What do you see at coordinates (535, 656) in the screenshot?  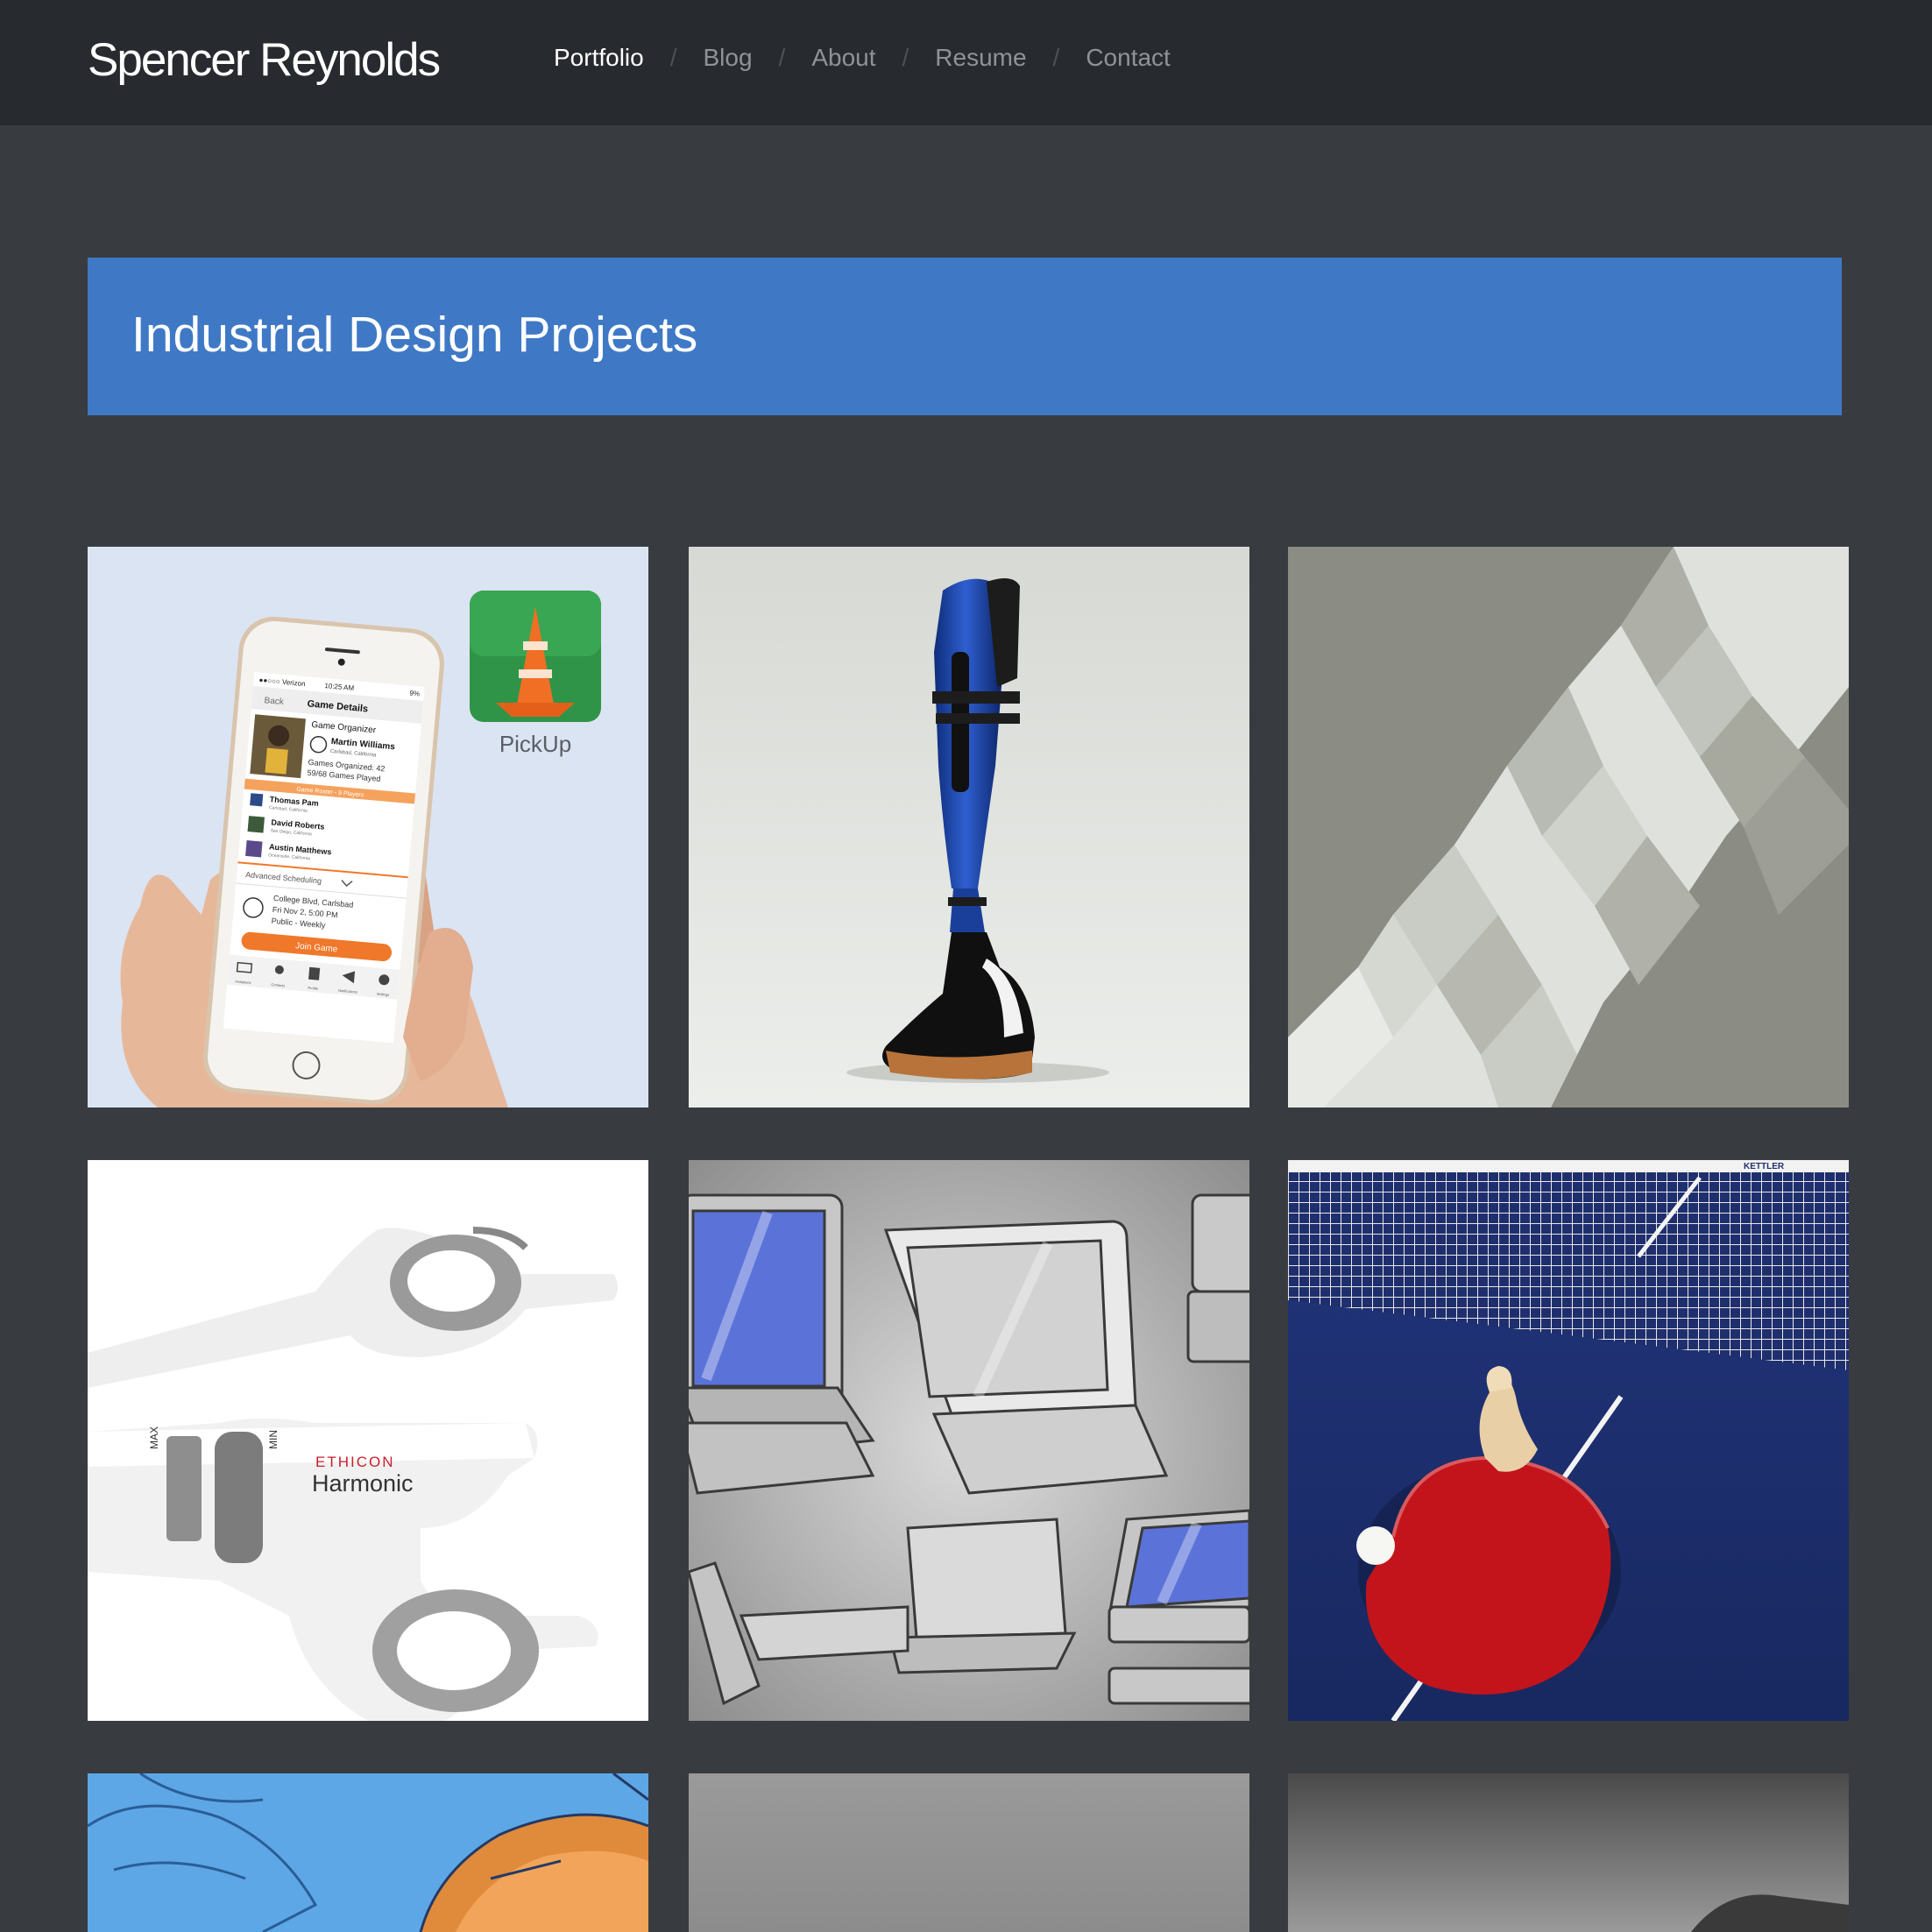 I see `pickup-app-icon` at bounding box center [535, 656].